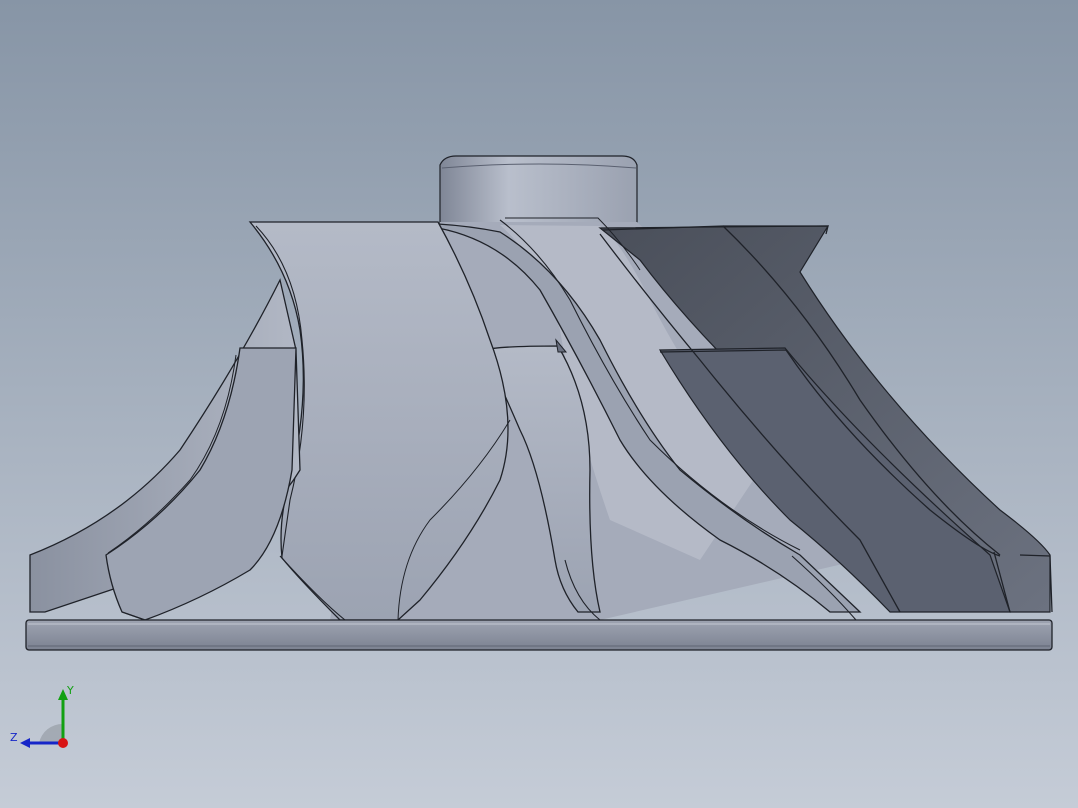  What do you see at coordinates (45, 719) in the screenshot?
I see `orientation-triad: Y Z` at bounding box center [45, 719].